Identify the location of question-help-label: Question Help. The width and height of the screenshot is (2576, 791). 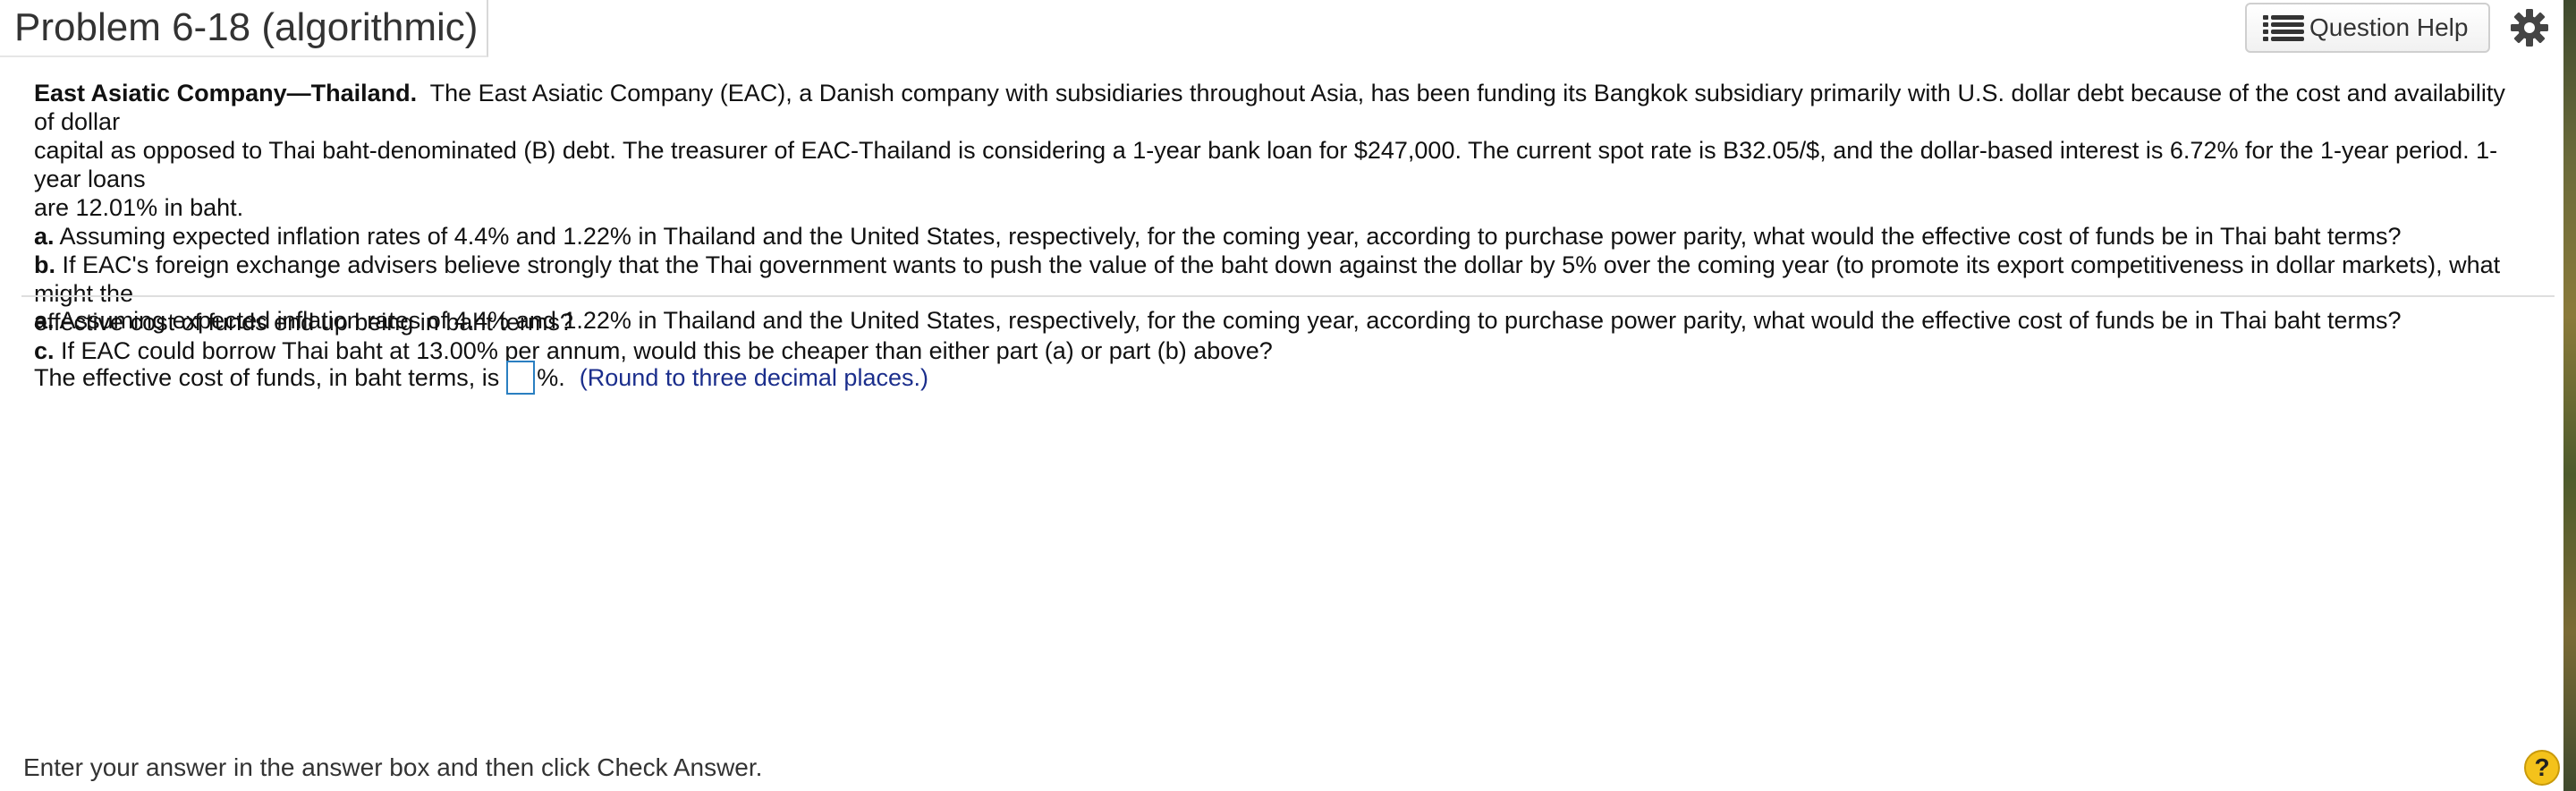
(2389, 27).